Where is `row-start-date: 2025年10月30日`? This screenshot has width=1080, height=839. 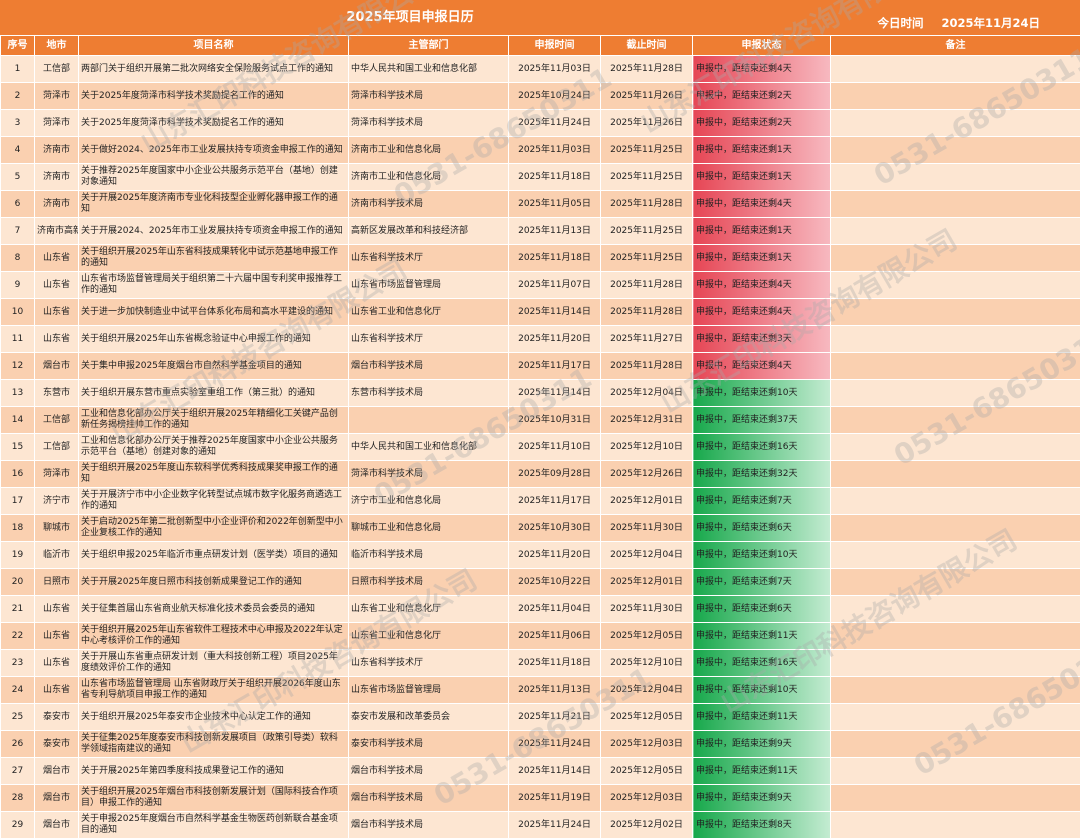 row-start-date: 2025年10月30日 is located at coordinates (555, 528).